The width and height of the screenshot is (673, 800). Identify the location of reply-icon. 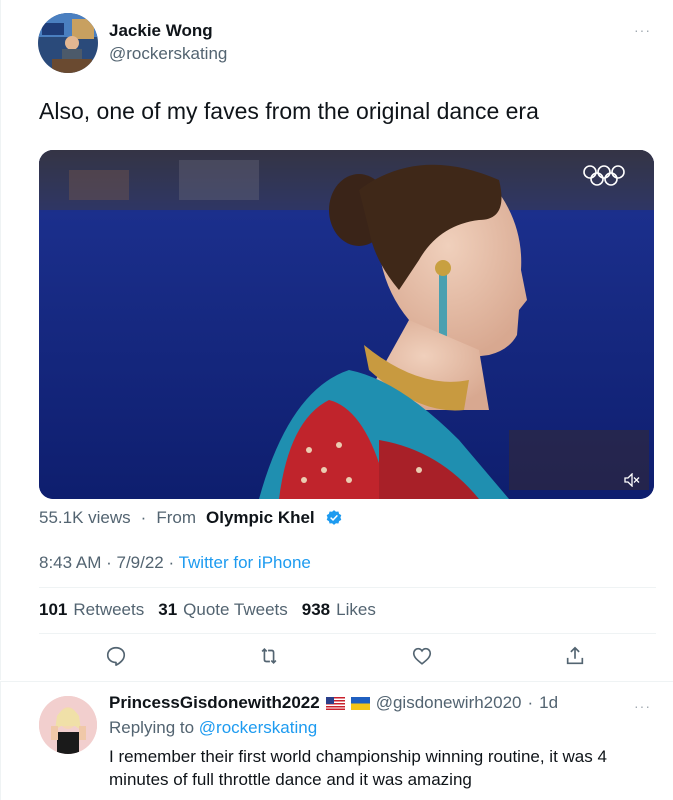
(116, 656).